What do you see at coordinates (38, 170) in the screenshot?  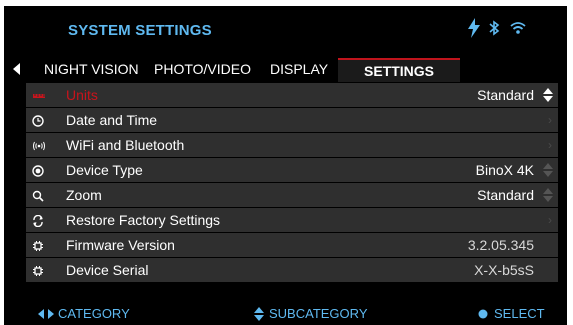 I see `target-icon` at bounding box center [38, 170].